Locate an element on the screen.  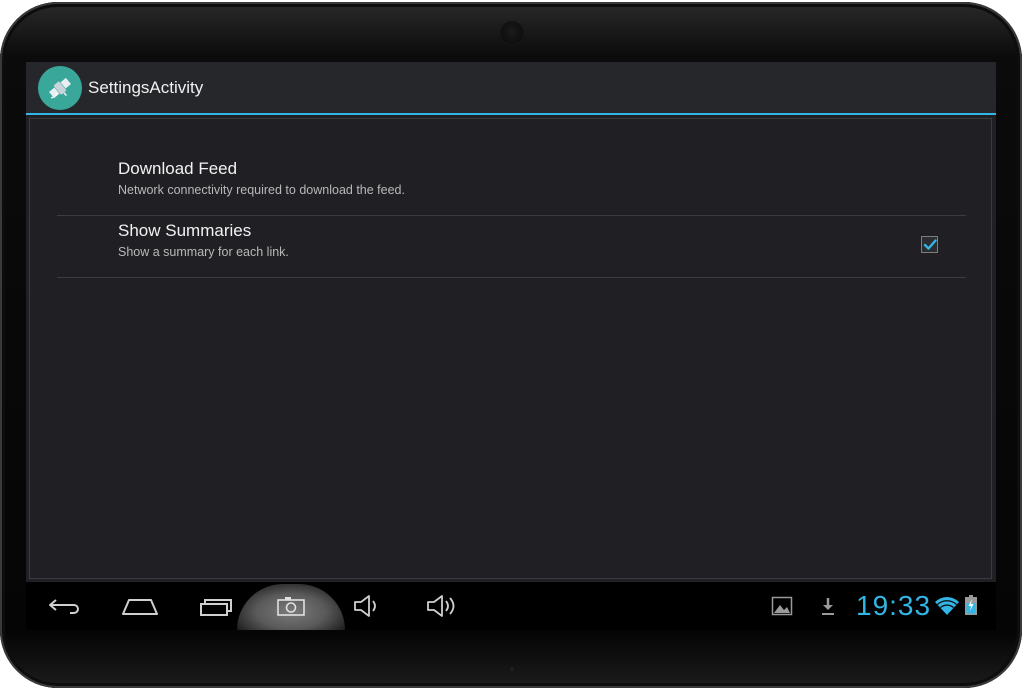
show-summaries-checkbox is located at coordinates (929, 244).